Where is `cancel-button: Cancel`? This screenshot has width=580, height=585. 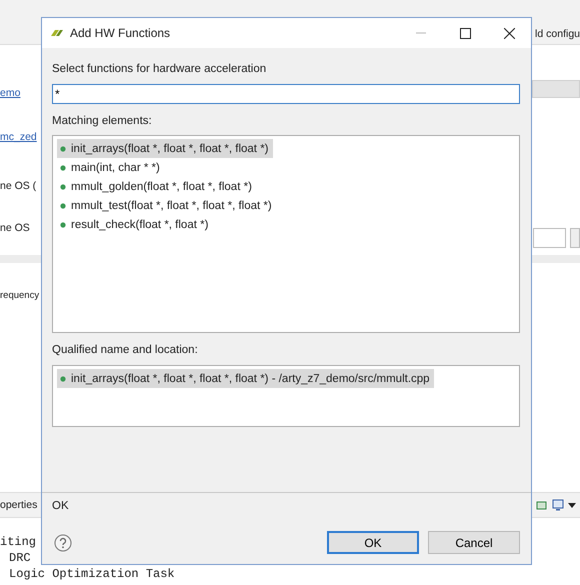
cancel-button: Cancel is located at coordinates (474, 542).